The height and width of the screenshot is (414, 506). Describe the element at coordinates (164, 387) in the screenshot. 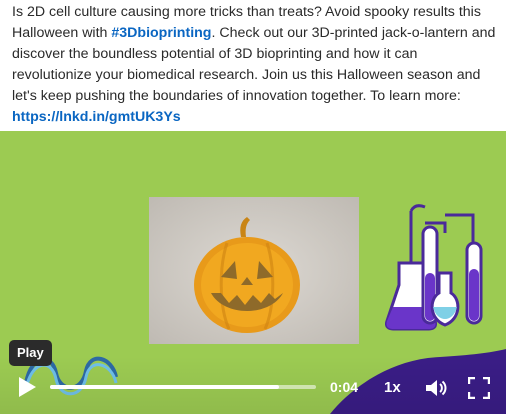

I see `progress-bar-fill` at that location.